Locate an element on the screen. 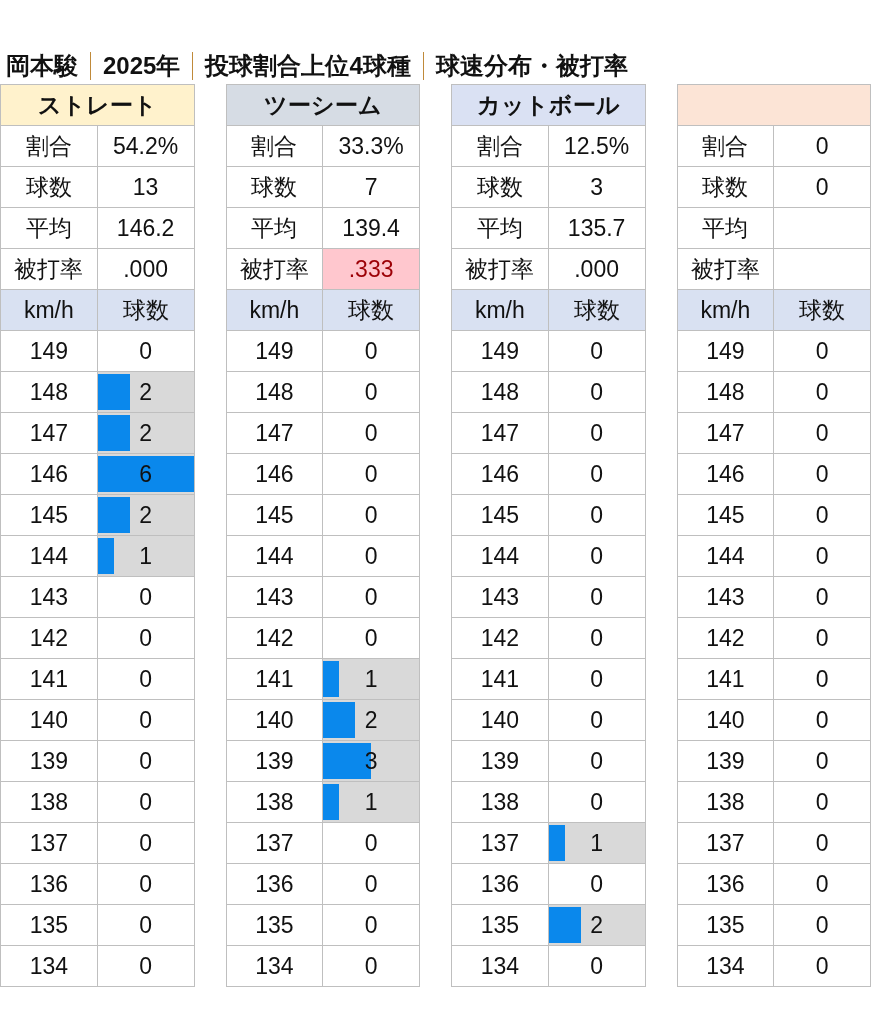  stat-value: 12.5% is located at coordinates (596, 146).